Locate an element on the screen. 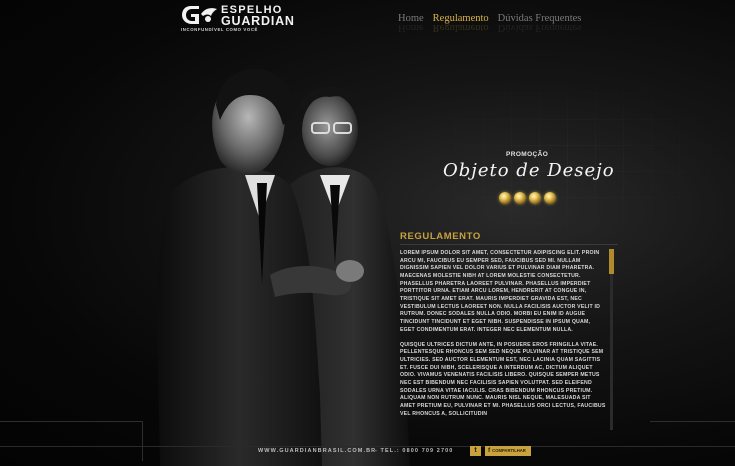 The width and height of the screenshot is (735, 466). divider-left is located at coordinates (71, 421).